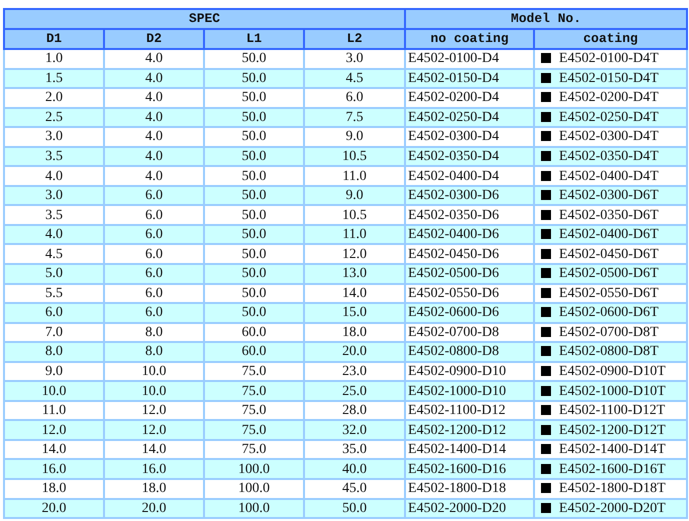  I want to click on table-cell: 15.0, so click(355, 313).